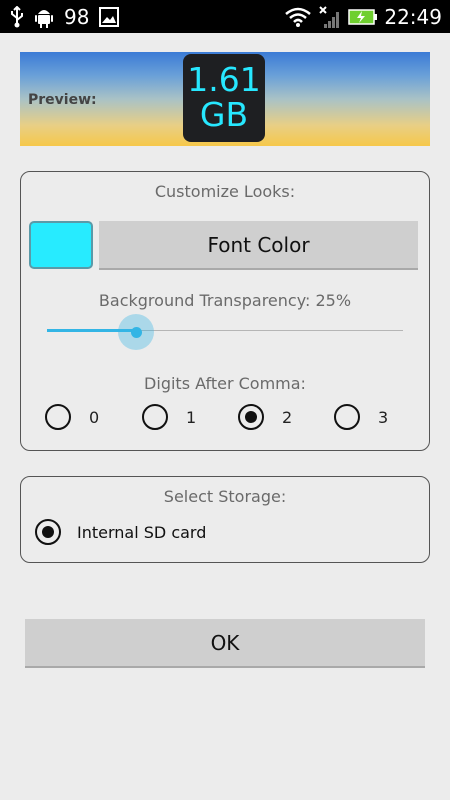  Describe the element at coordinates (225, 496) in the screenshot. I see `select-storage-title: Select Storage:` at that location.